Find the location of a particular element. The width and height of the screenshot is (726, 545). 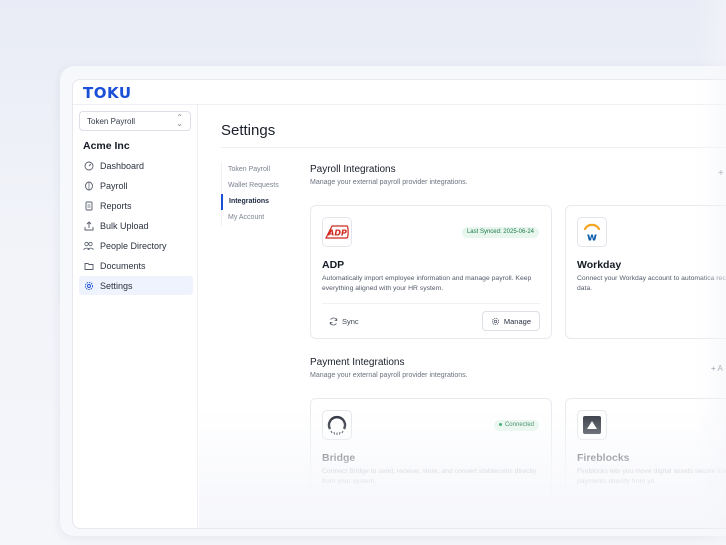

adp-logo: ADP is located at coordinates (337, 232).